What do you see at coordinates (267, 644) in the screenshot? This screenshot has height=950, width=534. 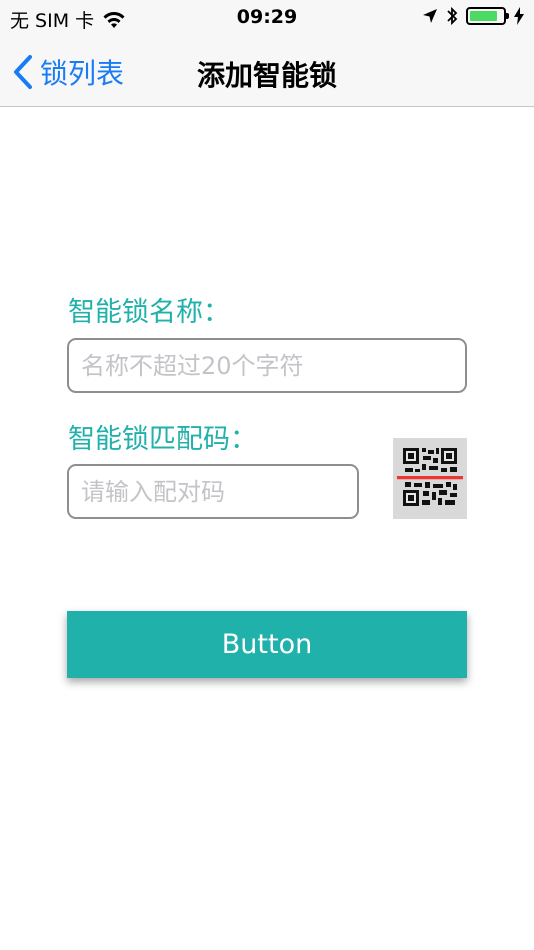 I see `submit-button: Button` at bounding box center [267, 644].